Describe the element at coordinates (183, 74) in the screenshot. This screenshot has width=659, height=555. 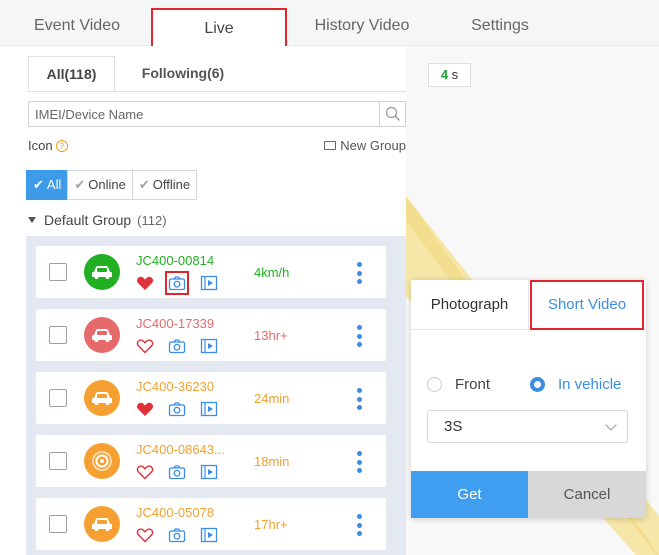
I see `subtab-following: Following(6)` at that location.